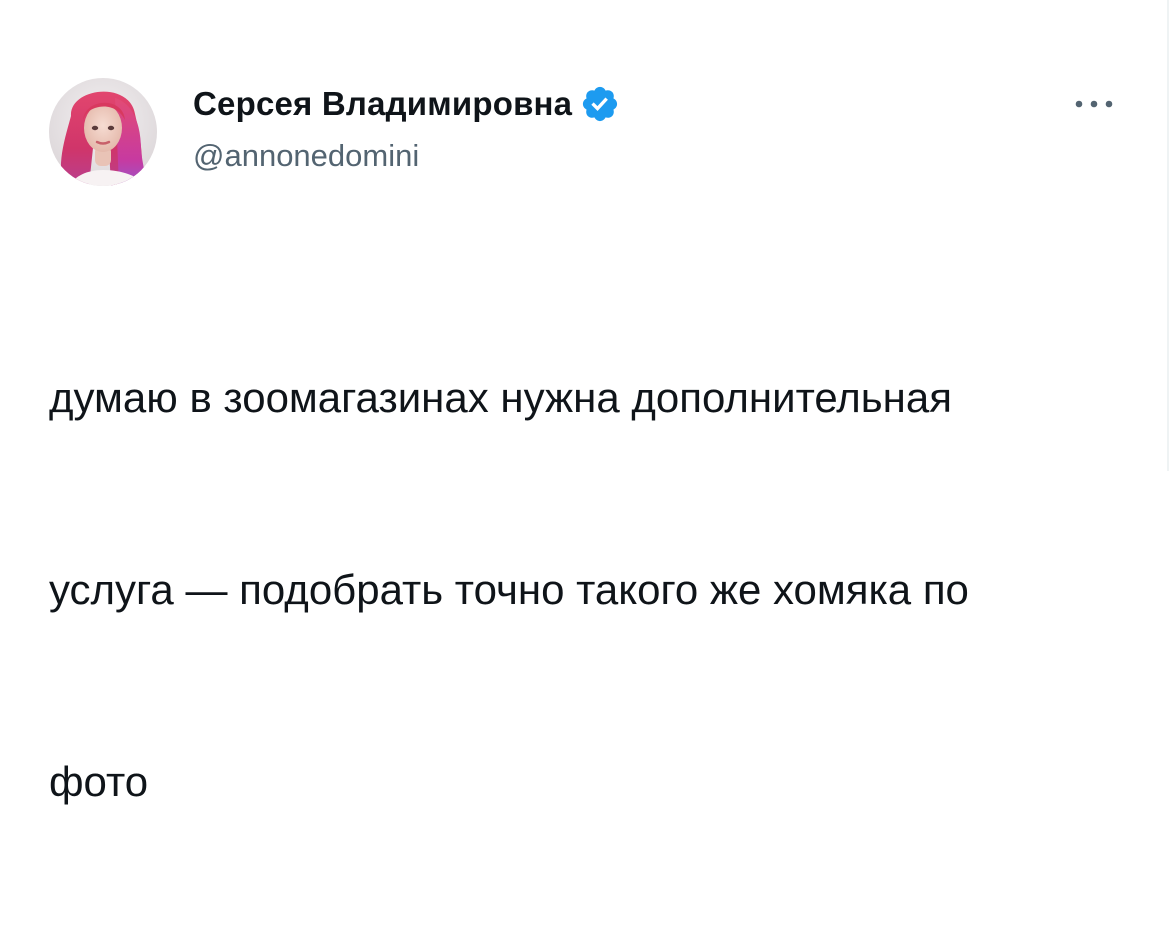 This screenshot has width=1169, height=942. Describe the element at coordinates (382, 104) in the screenshot. I see `author-display-name: Серсея Владимировна` at that location.